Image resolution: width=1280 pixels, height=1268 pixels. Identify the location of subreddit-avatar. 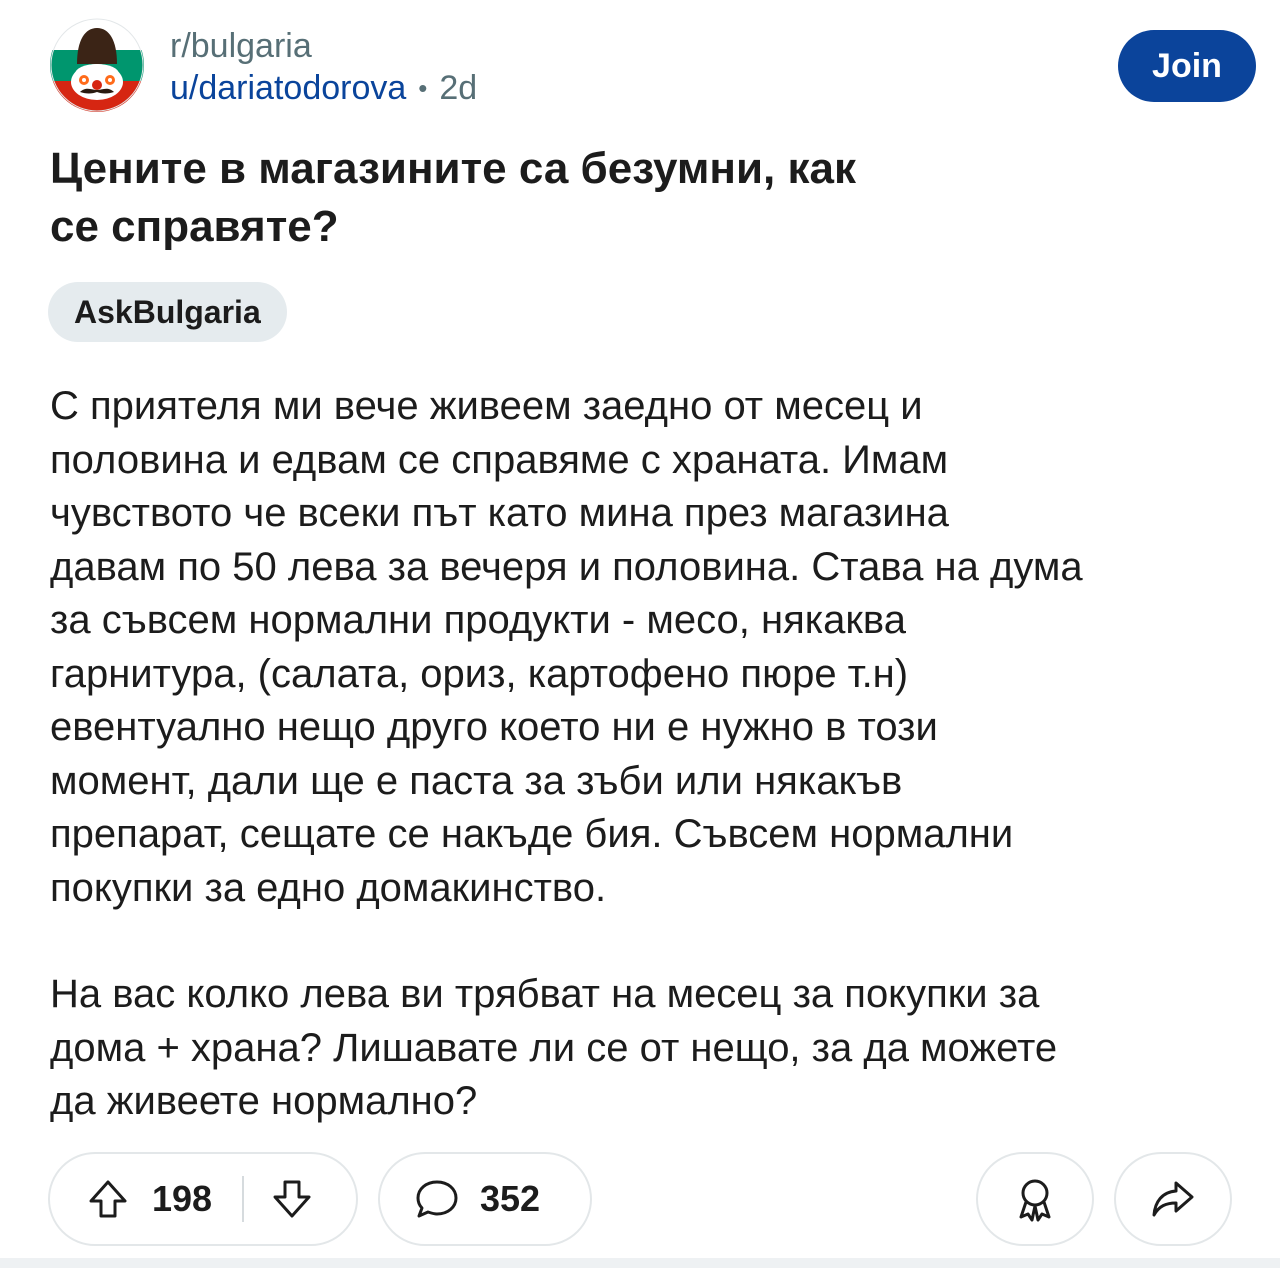
(97, 65).